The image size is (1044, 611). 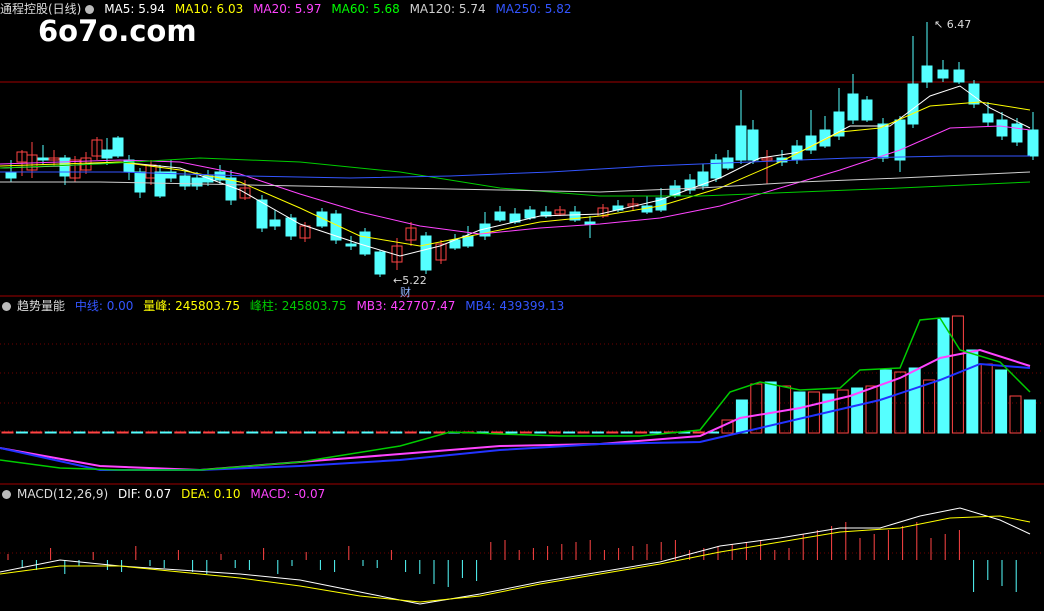 What do you see at coordinates (447, 9) in the screenshot?
I see `ma120-label: MA120: 5.74` at bounding box center [447, 9].